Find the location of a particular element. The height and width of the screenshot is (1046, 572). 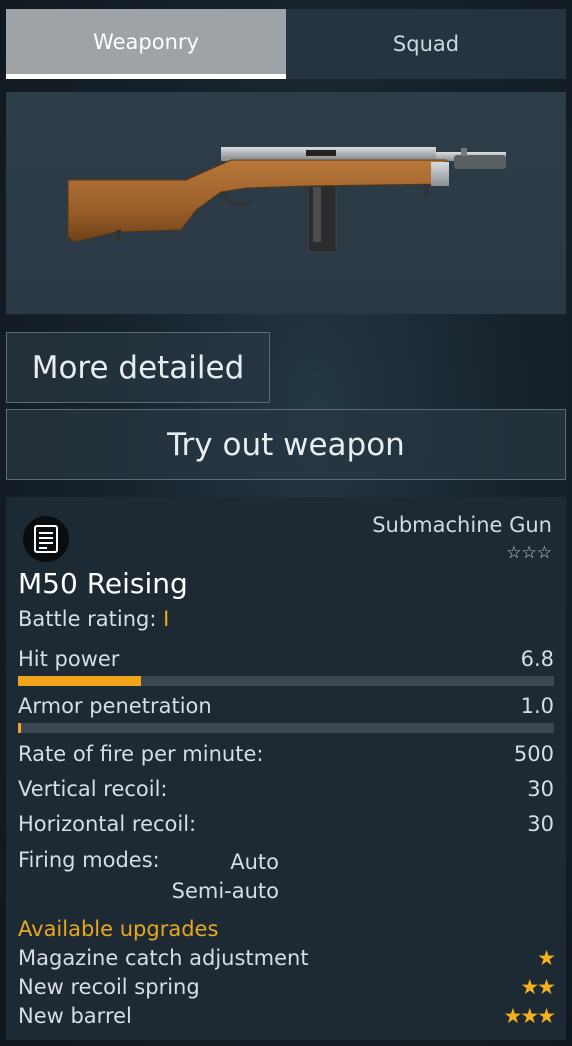

upgrade-star-icon: ★ is located at coordinates (546, 958).